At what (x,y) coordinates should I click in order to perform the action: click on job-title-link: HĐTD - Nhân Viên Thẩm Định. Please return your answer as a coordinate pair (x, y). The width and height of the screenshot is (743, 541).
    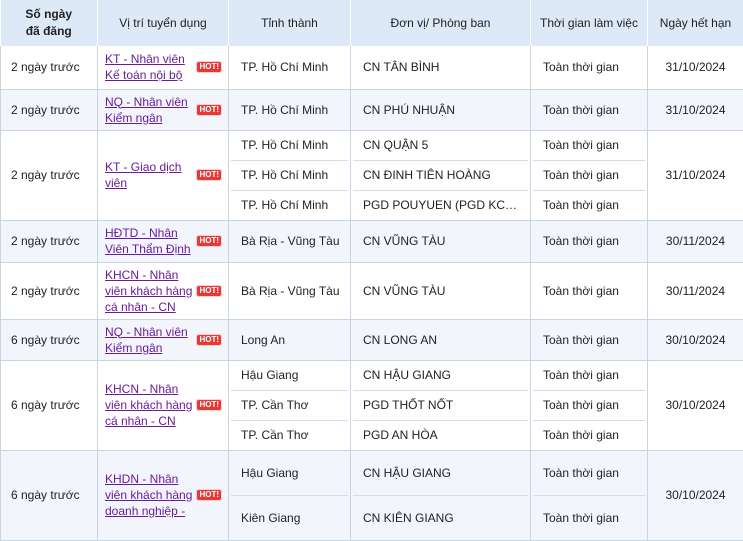
    Looking at the image, I should click on (150, 241).